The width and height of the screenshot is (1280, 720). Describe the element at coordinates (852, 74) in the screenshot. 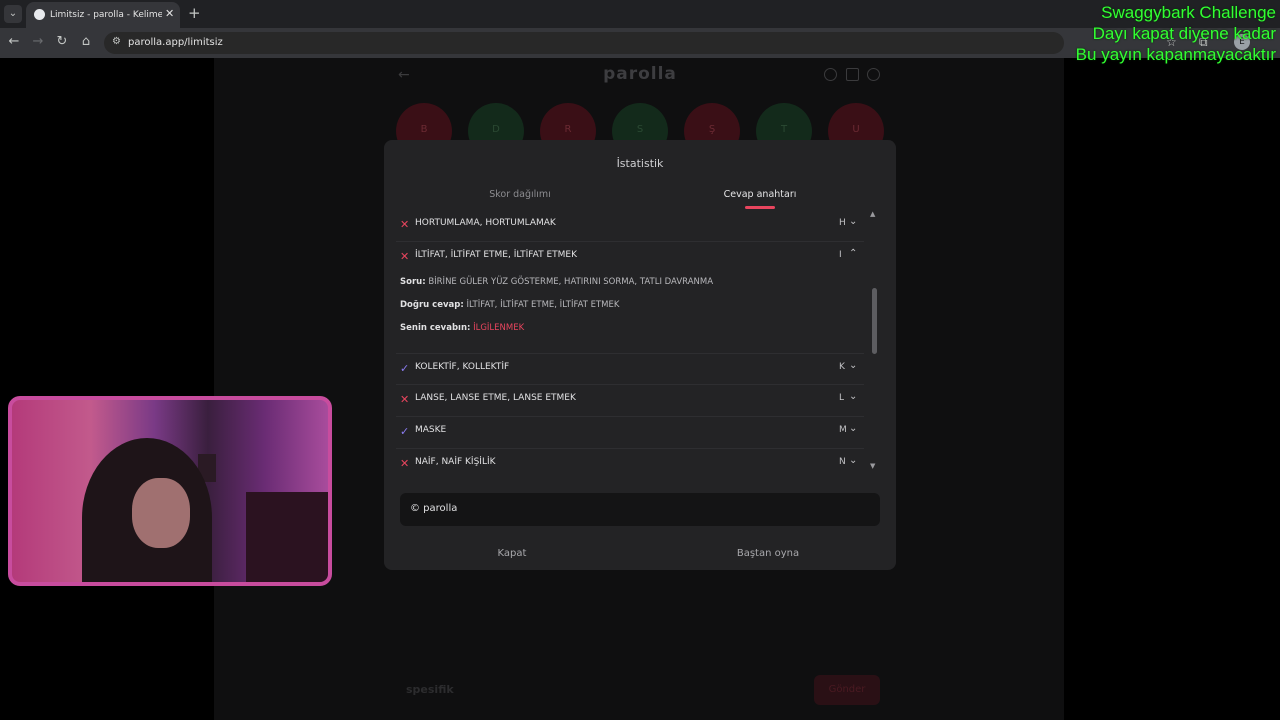

I see `stats-icon` at that location.